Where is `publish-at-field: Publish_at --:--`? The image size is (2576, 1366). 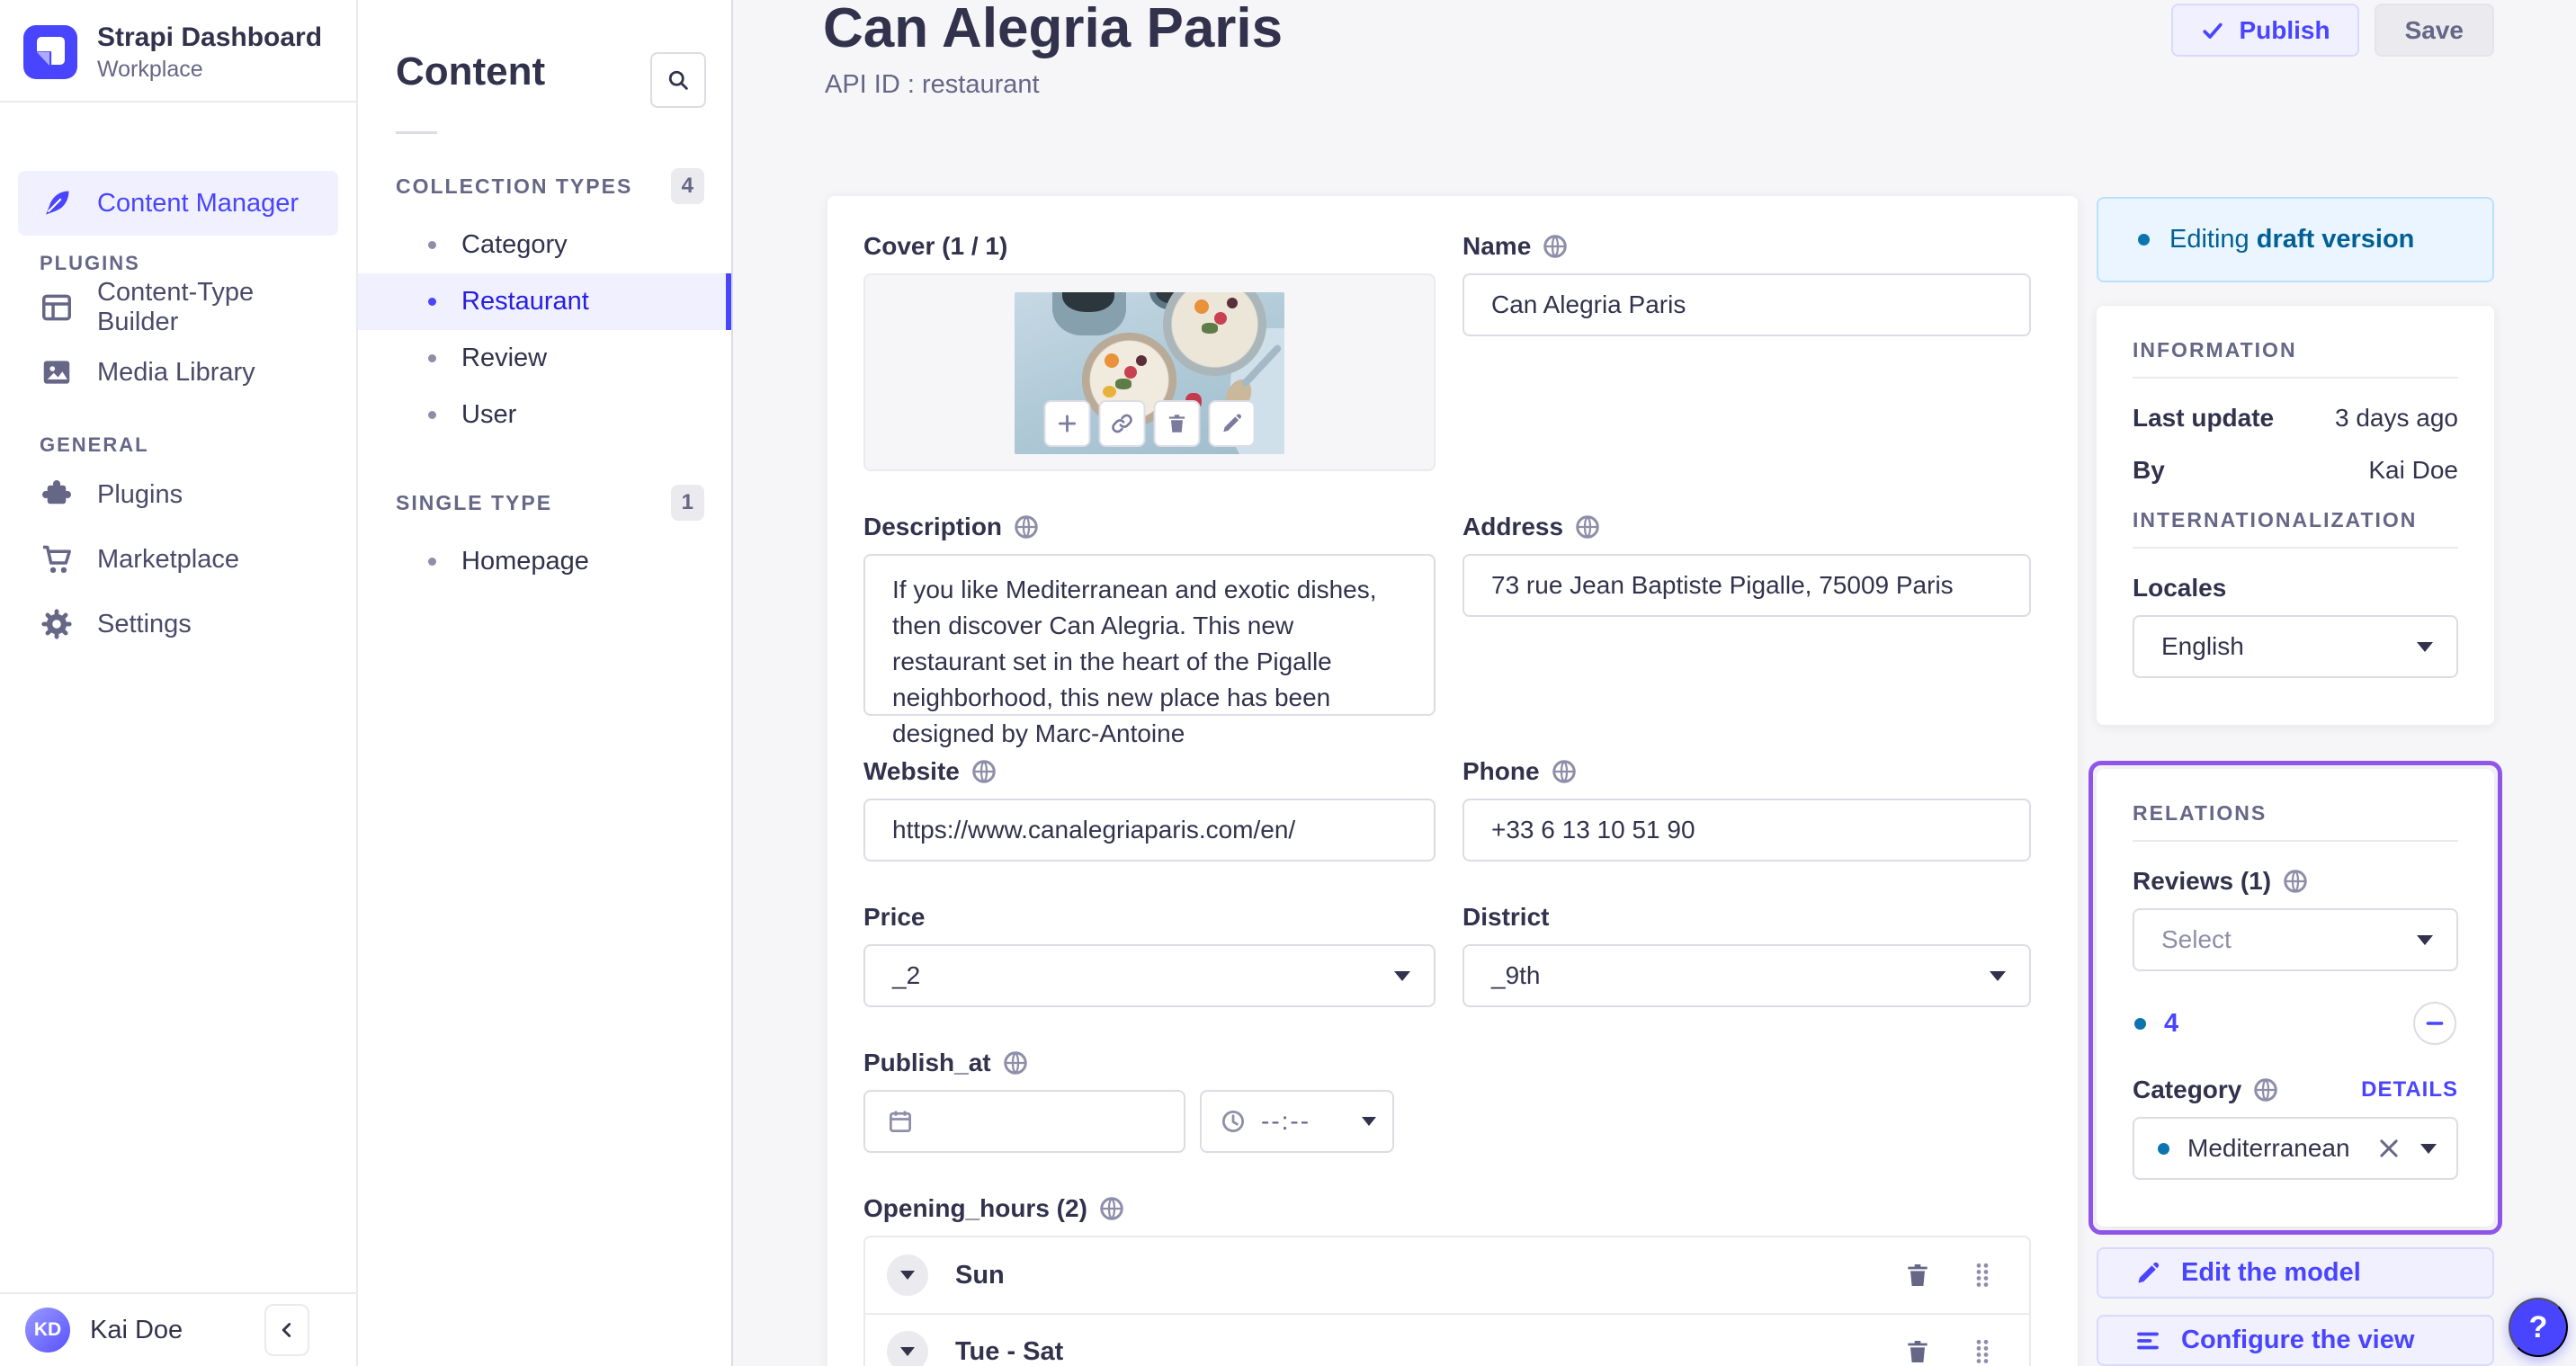
publish-at-field: Publish_at --:-- is located at coordinates (1149, 1101).